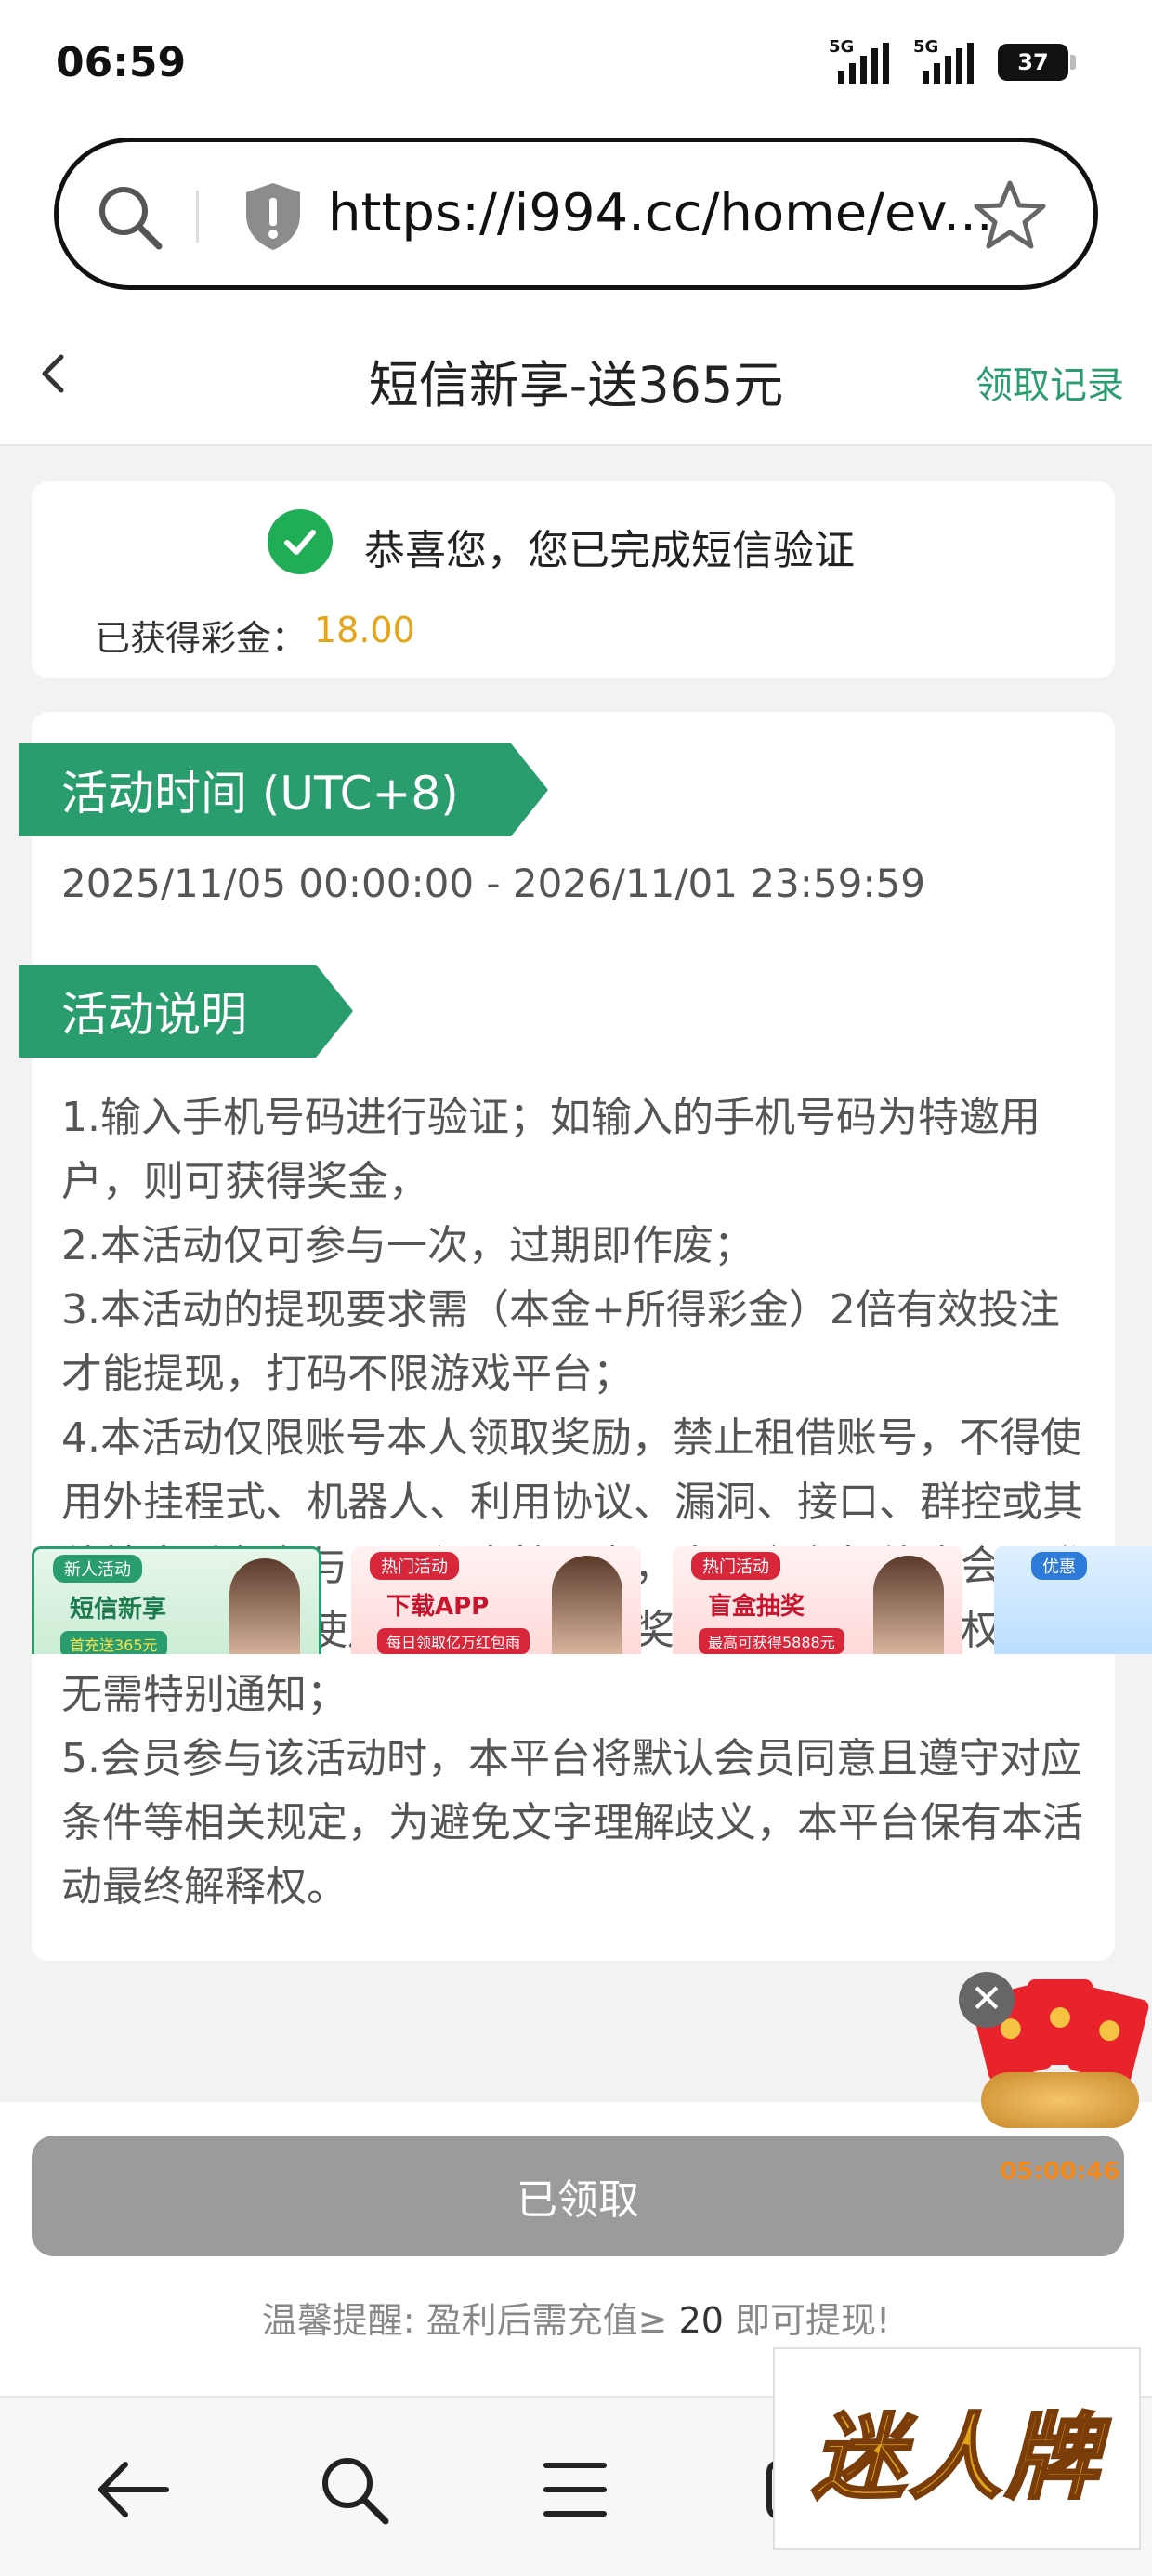  I want to click on check-icon, so click(300, 541).